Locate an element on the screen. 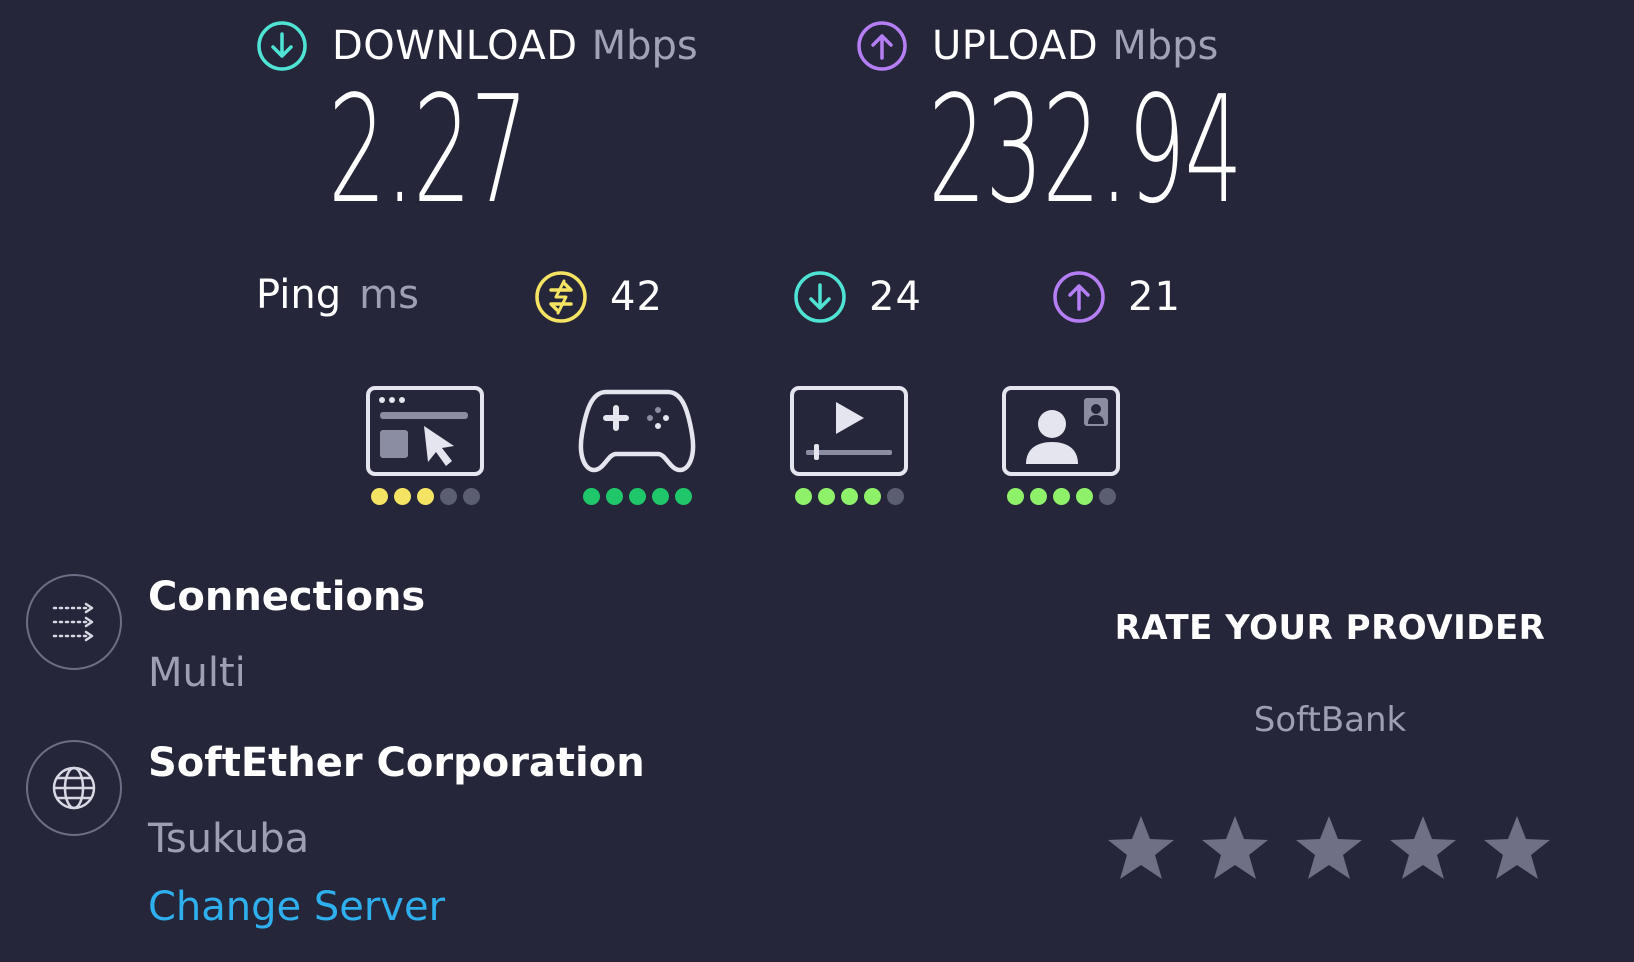 Image resolution: width=1634 pixels, height=962 pixels. quality-web-browsing is located at coordinates (425, 445).